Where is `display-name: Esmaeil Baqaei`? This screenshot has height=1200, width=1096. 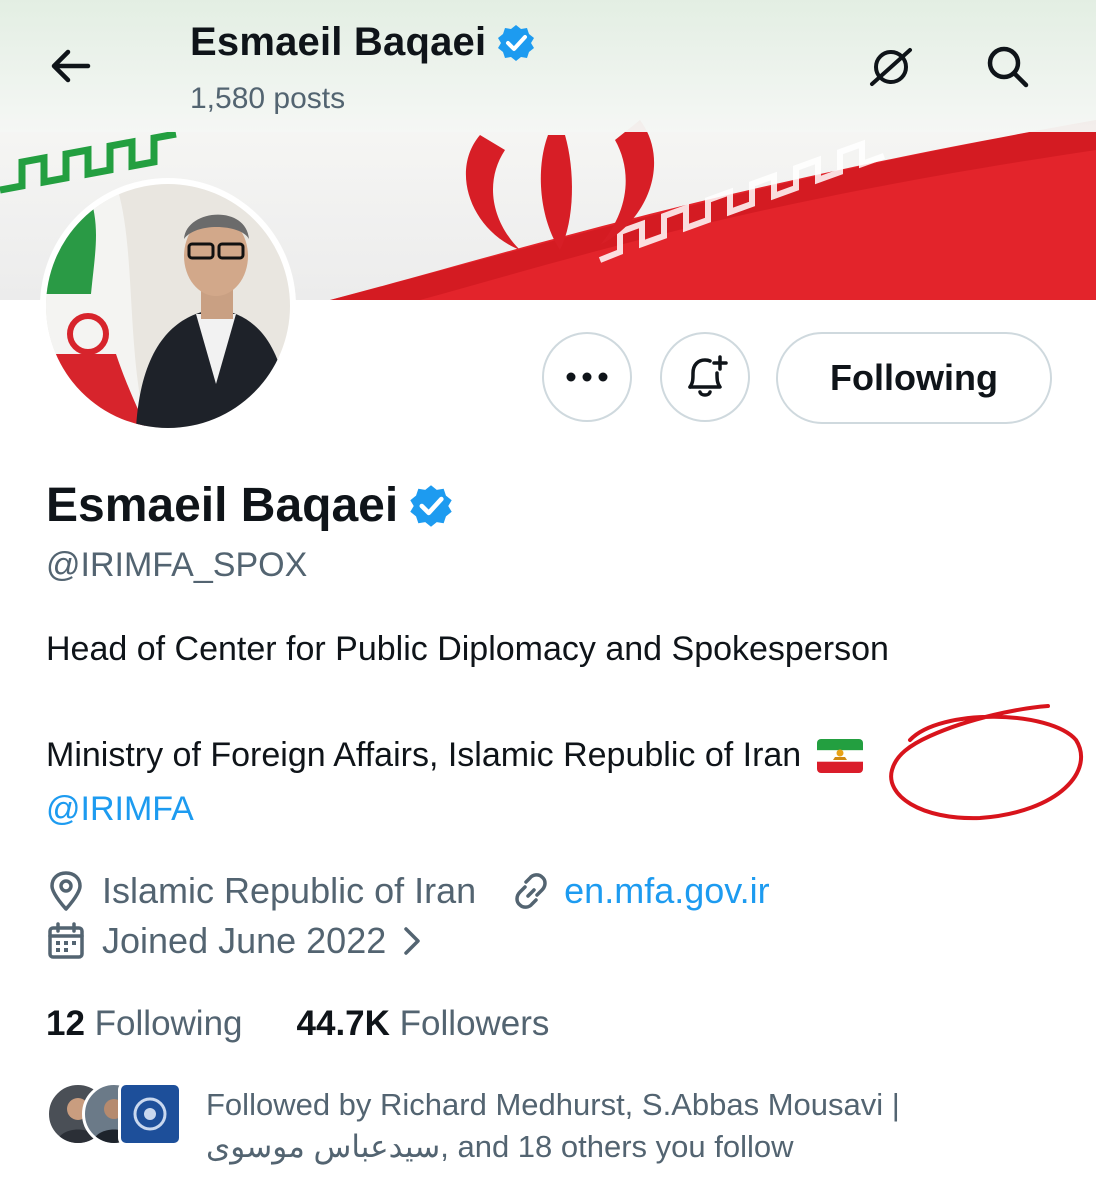
display-name: Esmaeil Baqaei is located at coordinates (250, 505).